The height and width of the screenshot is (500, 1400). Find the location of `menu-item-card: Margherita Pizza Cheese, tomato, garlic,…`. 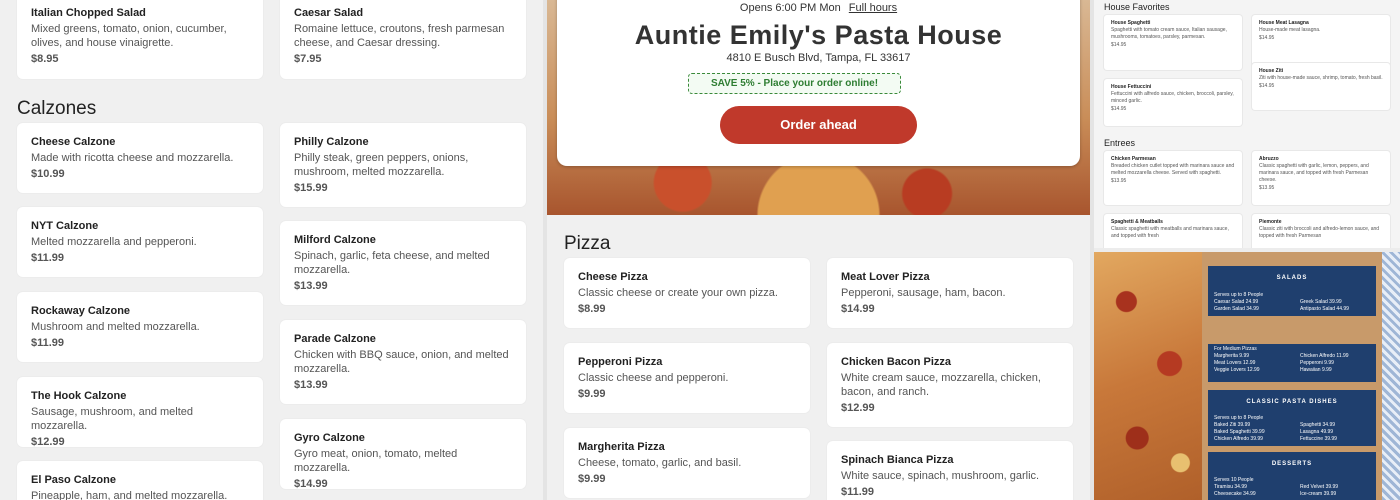

menu-item-card: Margherita Pizza Cheese, tomato, garlic,… is located at coordinates (687, 463).